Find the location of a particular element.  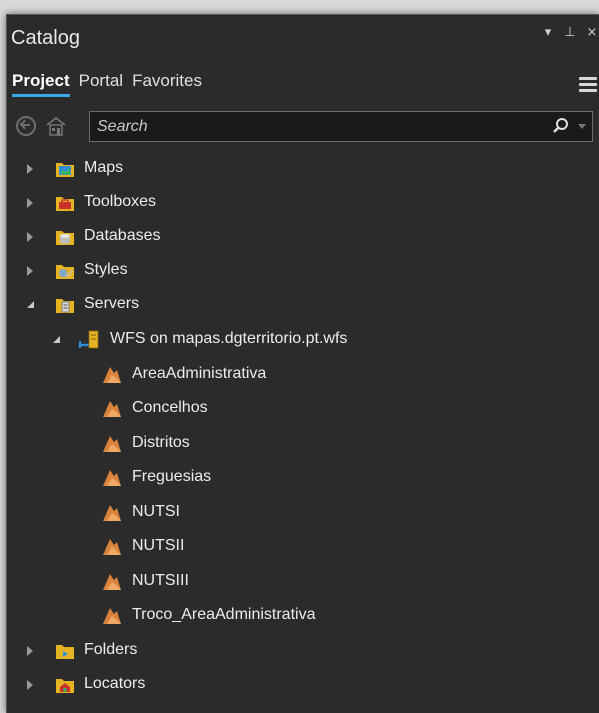

pane-controls: ▾ ⊥ × is located at coordinates (570, 32).